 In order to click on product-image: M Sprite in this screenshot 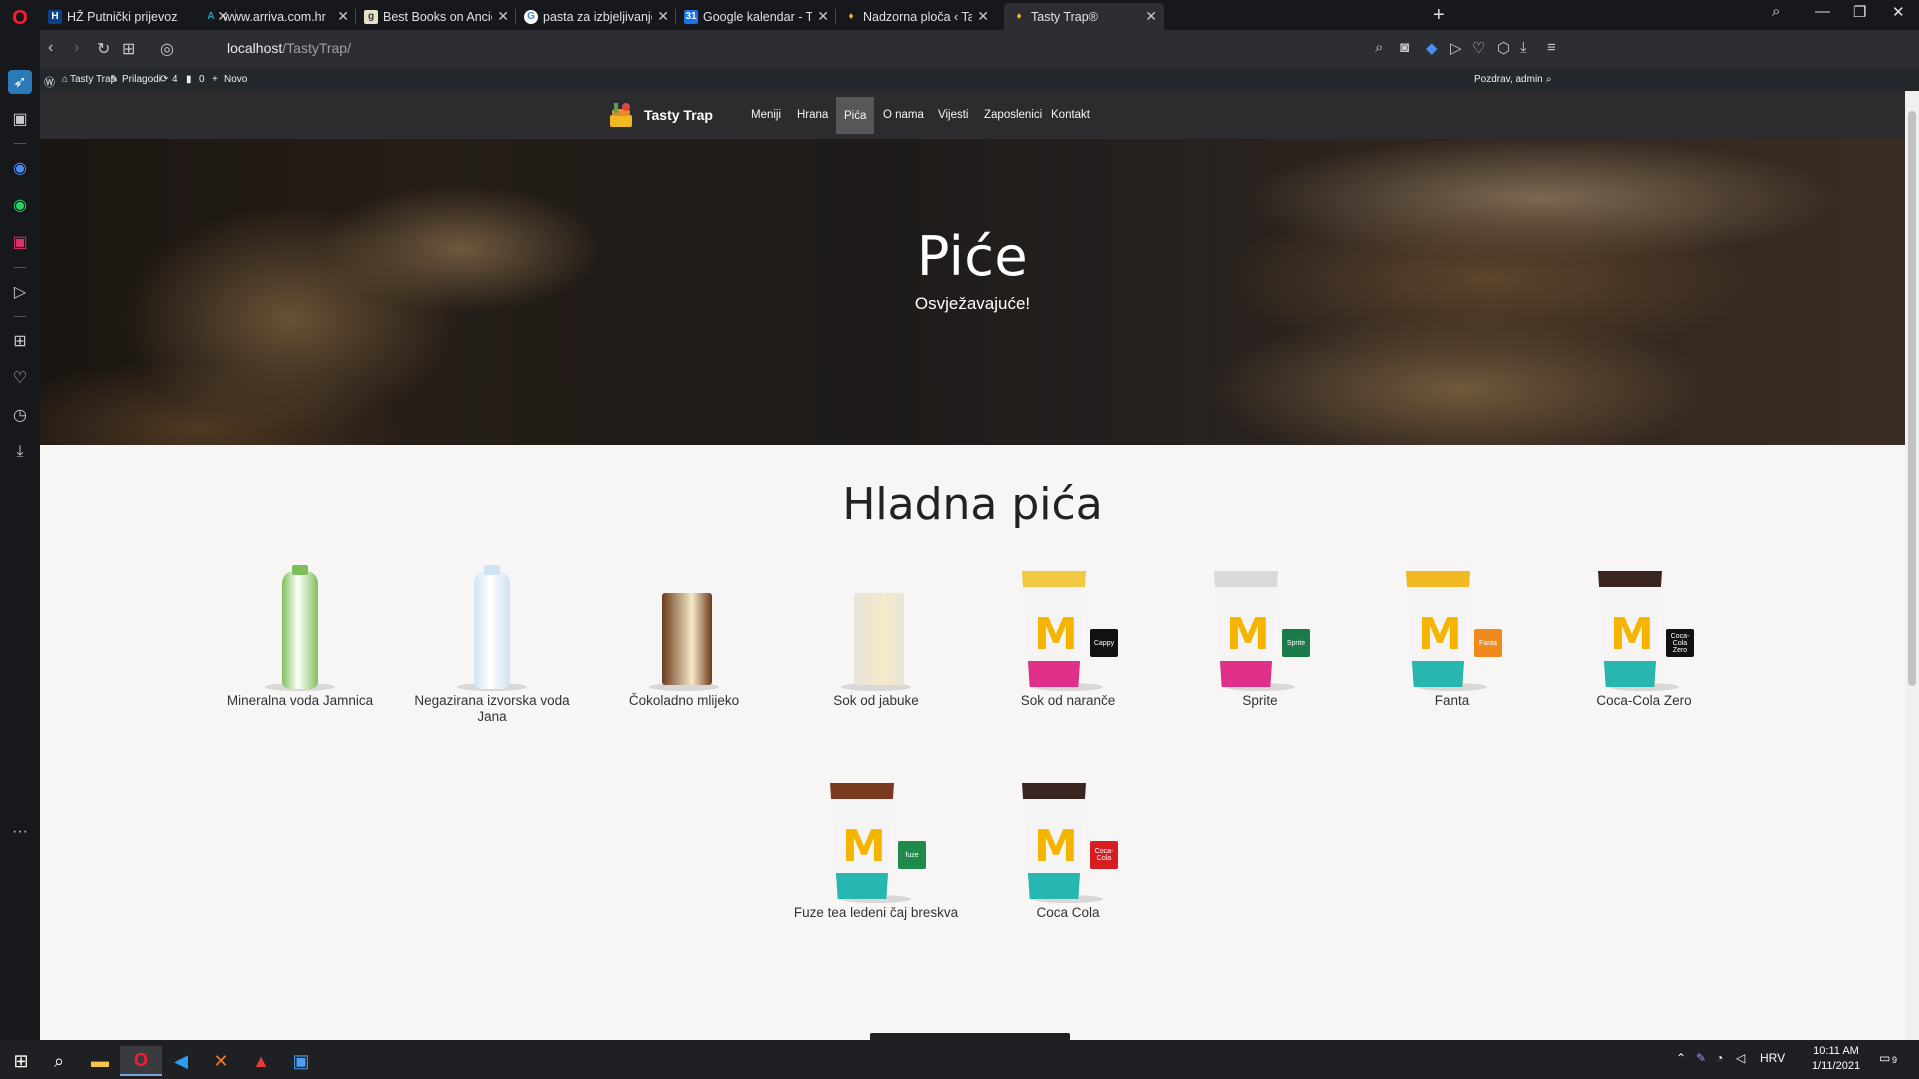, I will do `click(1260, 628)`.